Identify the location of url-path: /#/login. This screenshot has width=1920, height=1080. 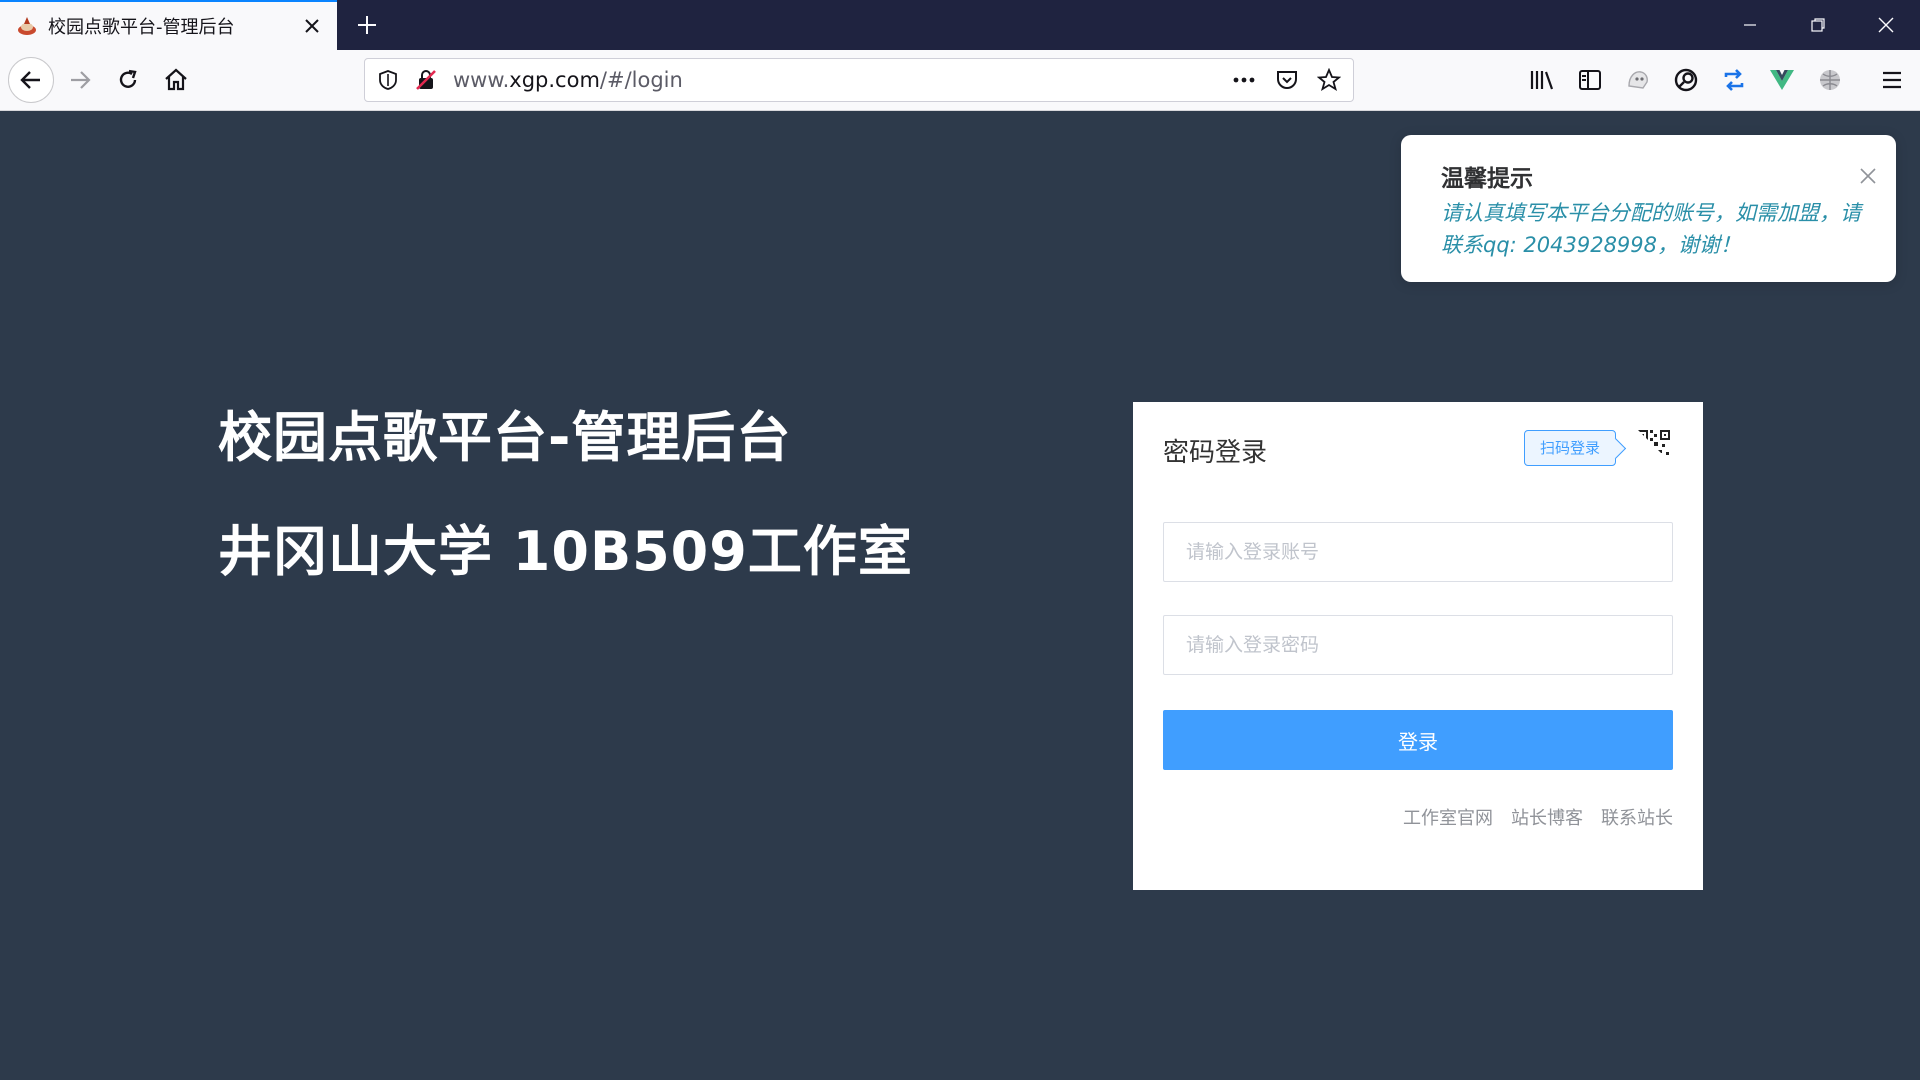
(641, 80).